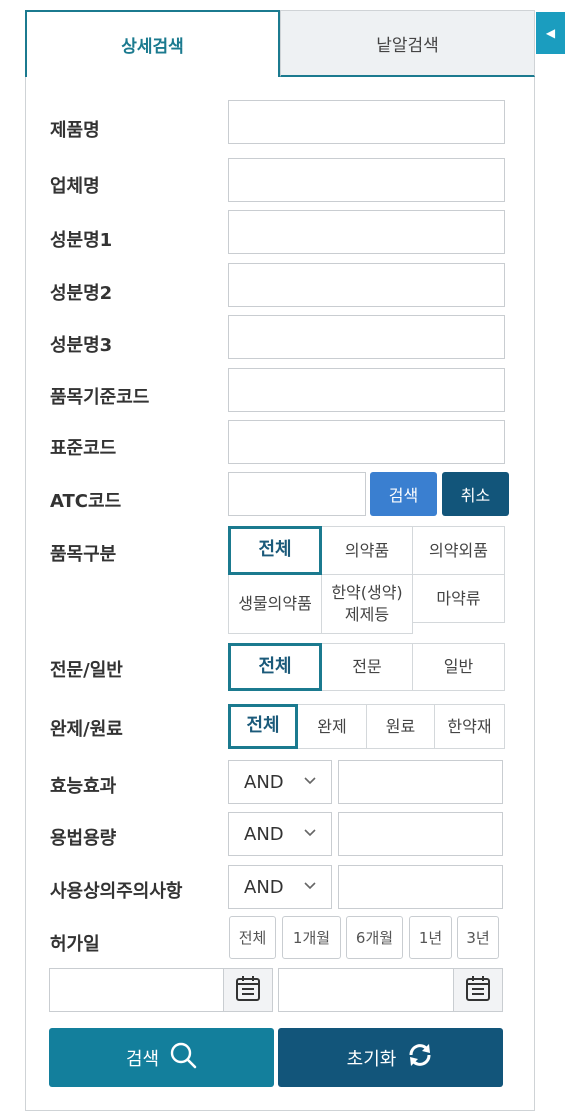 This screenshot has height=1111, width=565. I want to click on tab-detail-search: 상세검색, so click(152, 43).